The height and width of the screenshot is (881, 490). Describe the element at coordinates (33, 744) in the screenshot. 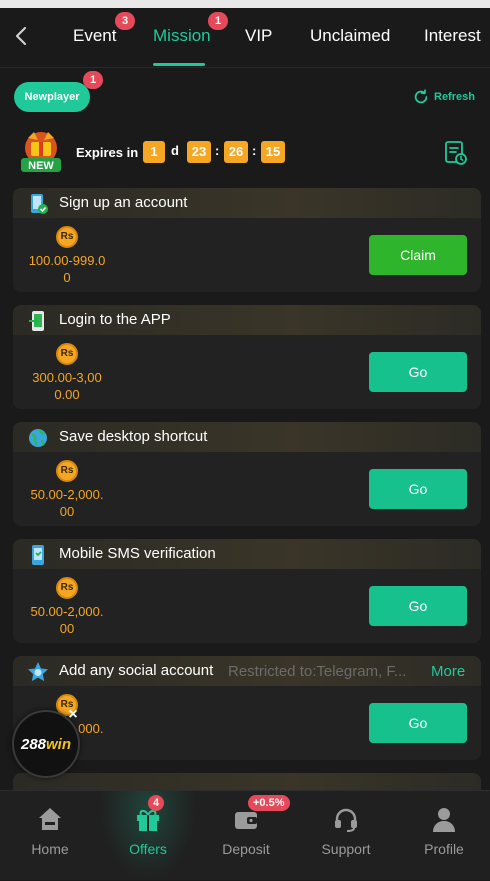

I see `logo-text-288: 288` at that location.